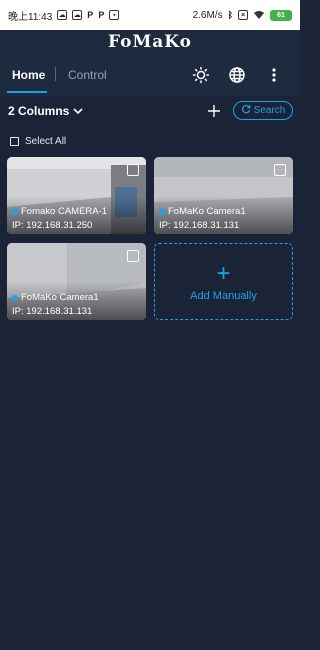  What do you see at coordinates (27, 92) in the screenshot?
I see `tab-home-indicator` at bounding box center [27, 92].